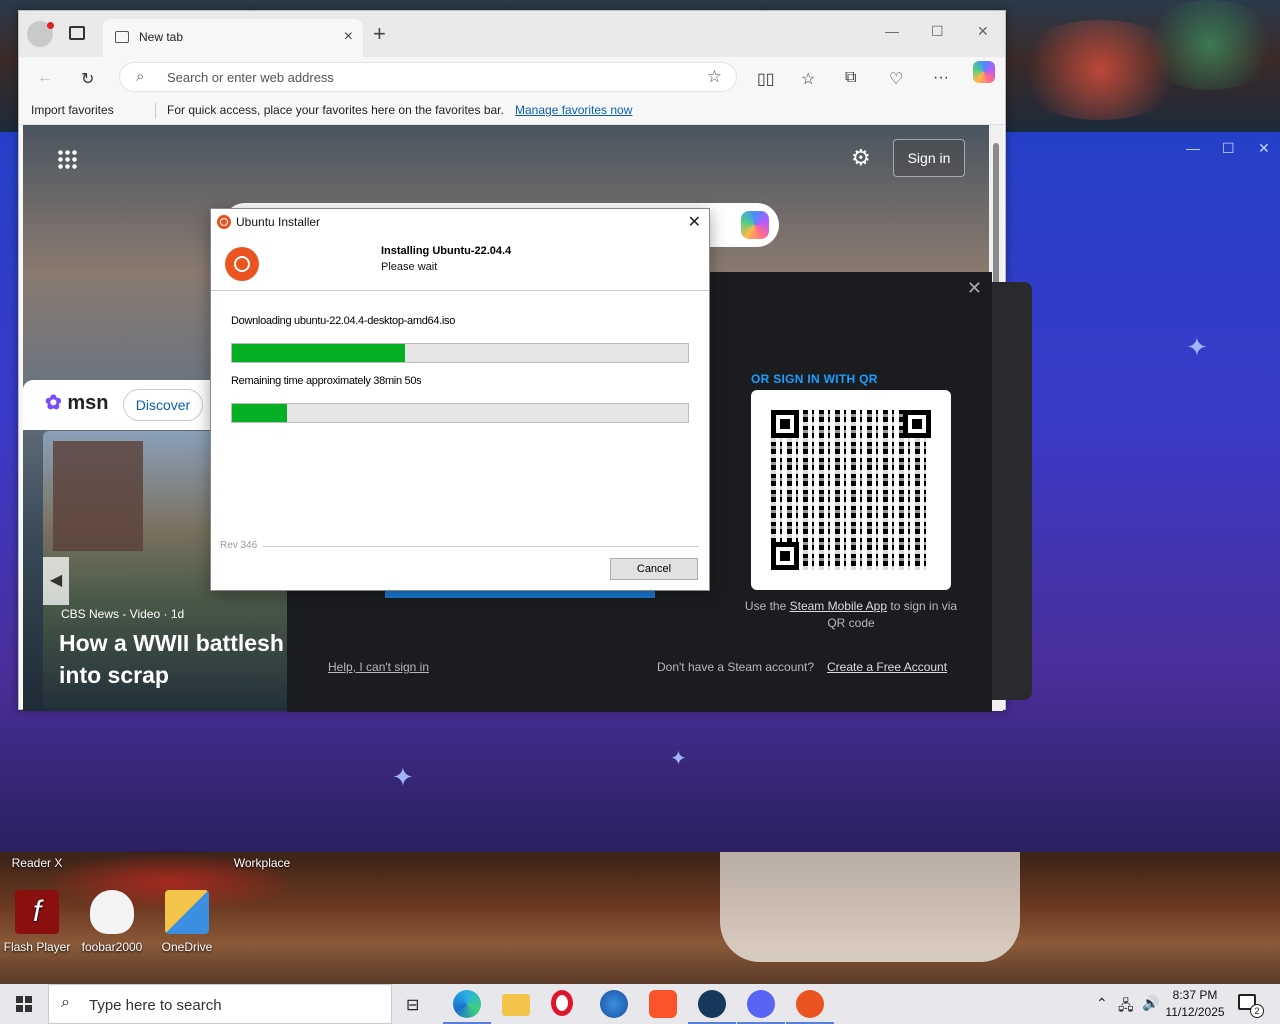  I want to click on address-bar: ⌕ Search or enter web address ☆, so click(428, 77).